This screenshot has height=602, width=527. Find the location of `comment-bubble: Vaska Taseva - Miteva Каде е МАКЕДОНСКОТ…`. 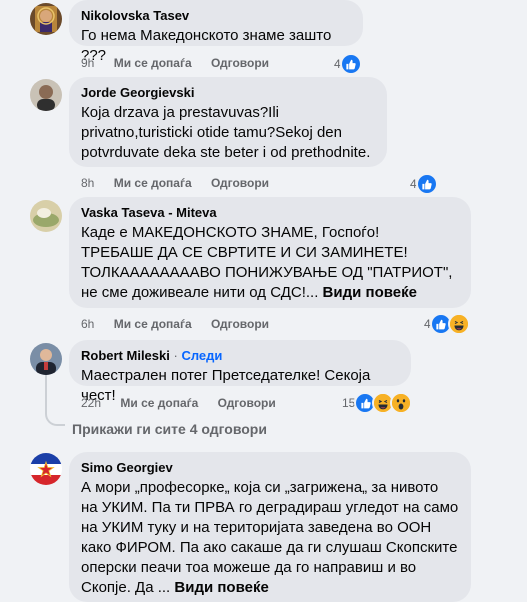

comment-bubble: Vaska Taseva - Miteva Каде е МАКЕДОНСКОТ… is located at coordinates (270, 252).